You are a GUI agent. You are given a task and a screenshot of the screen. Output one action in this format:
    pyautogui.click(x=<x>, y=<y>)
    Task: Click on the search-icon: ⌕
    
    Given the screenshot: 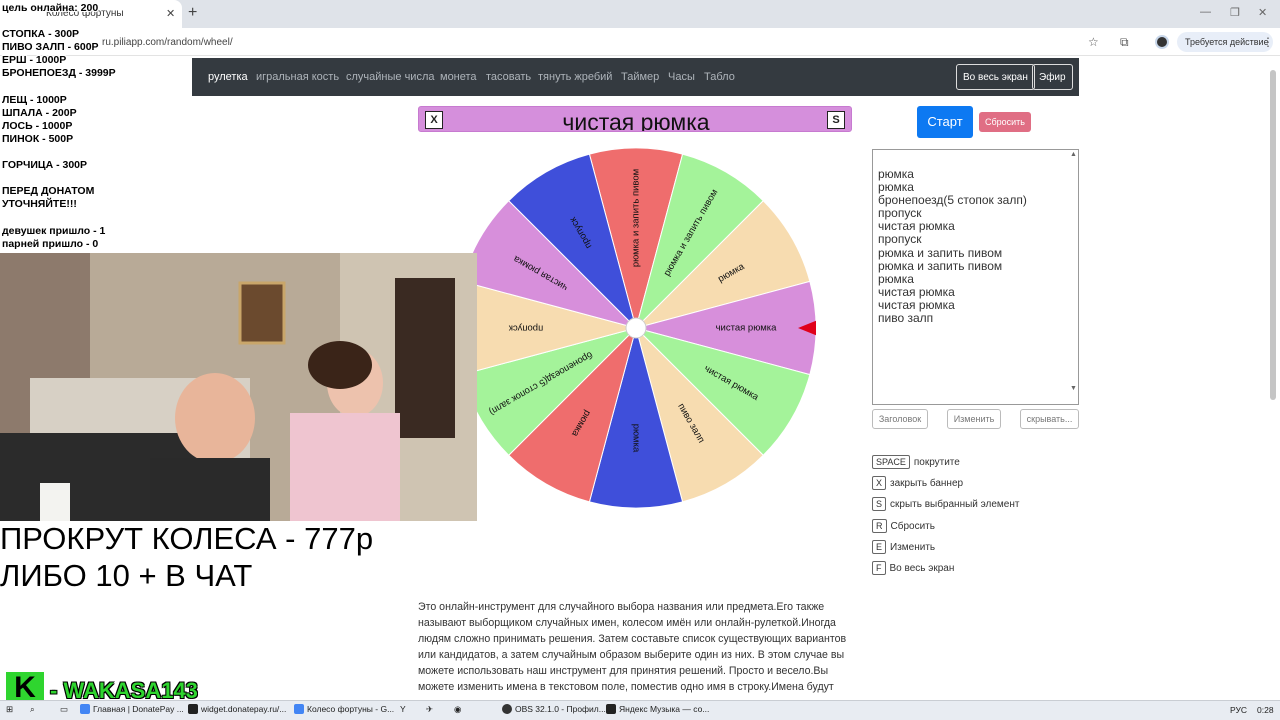 What is the action you would take?
    pyautogui.click(x=32, y=709)
    